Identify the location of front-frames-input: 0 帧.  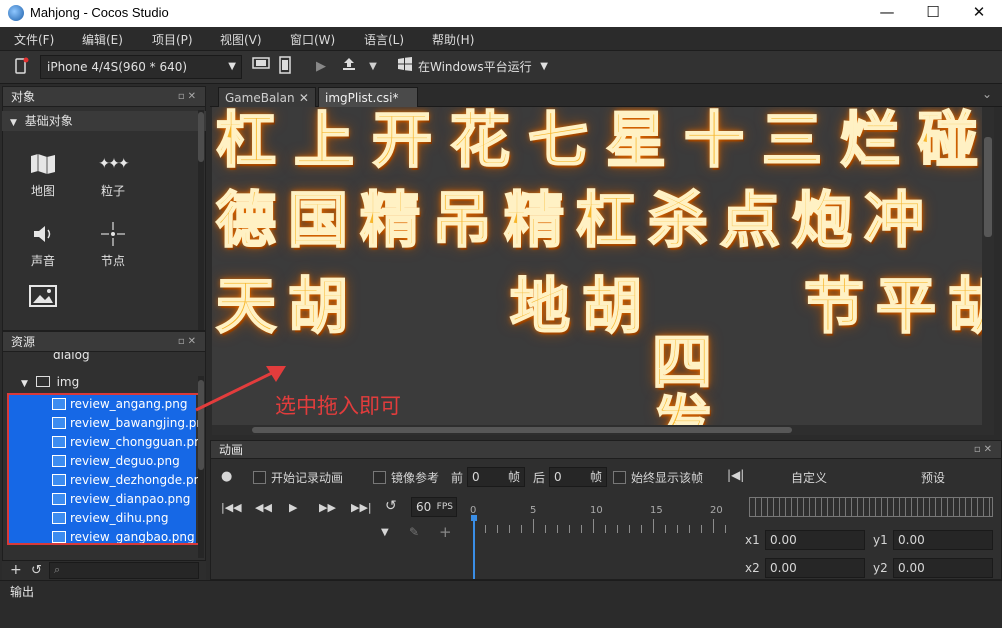
(496, 477).